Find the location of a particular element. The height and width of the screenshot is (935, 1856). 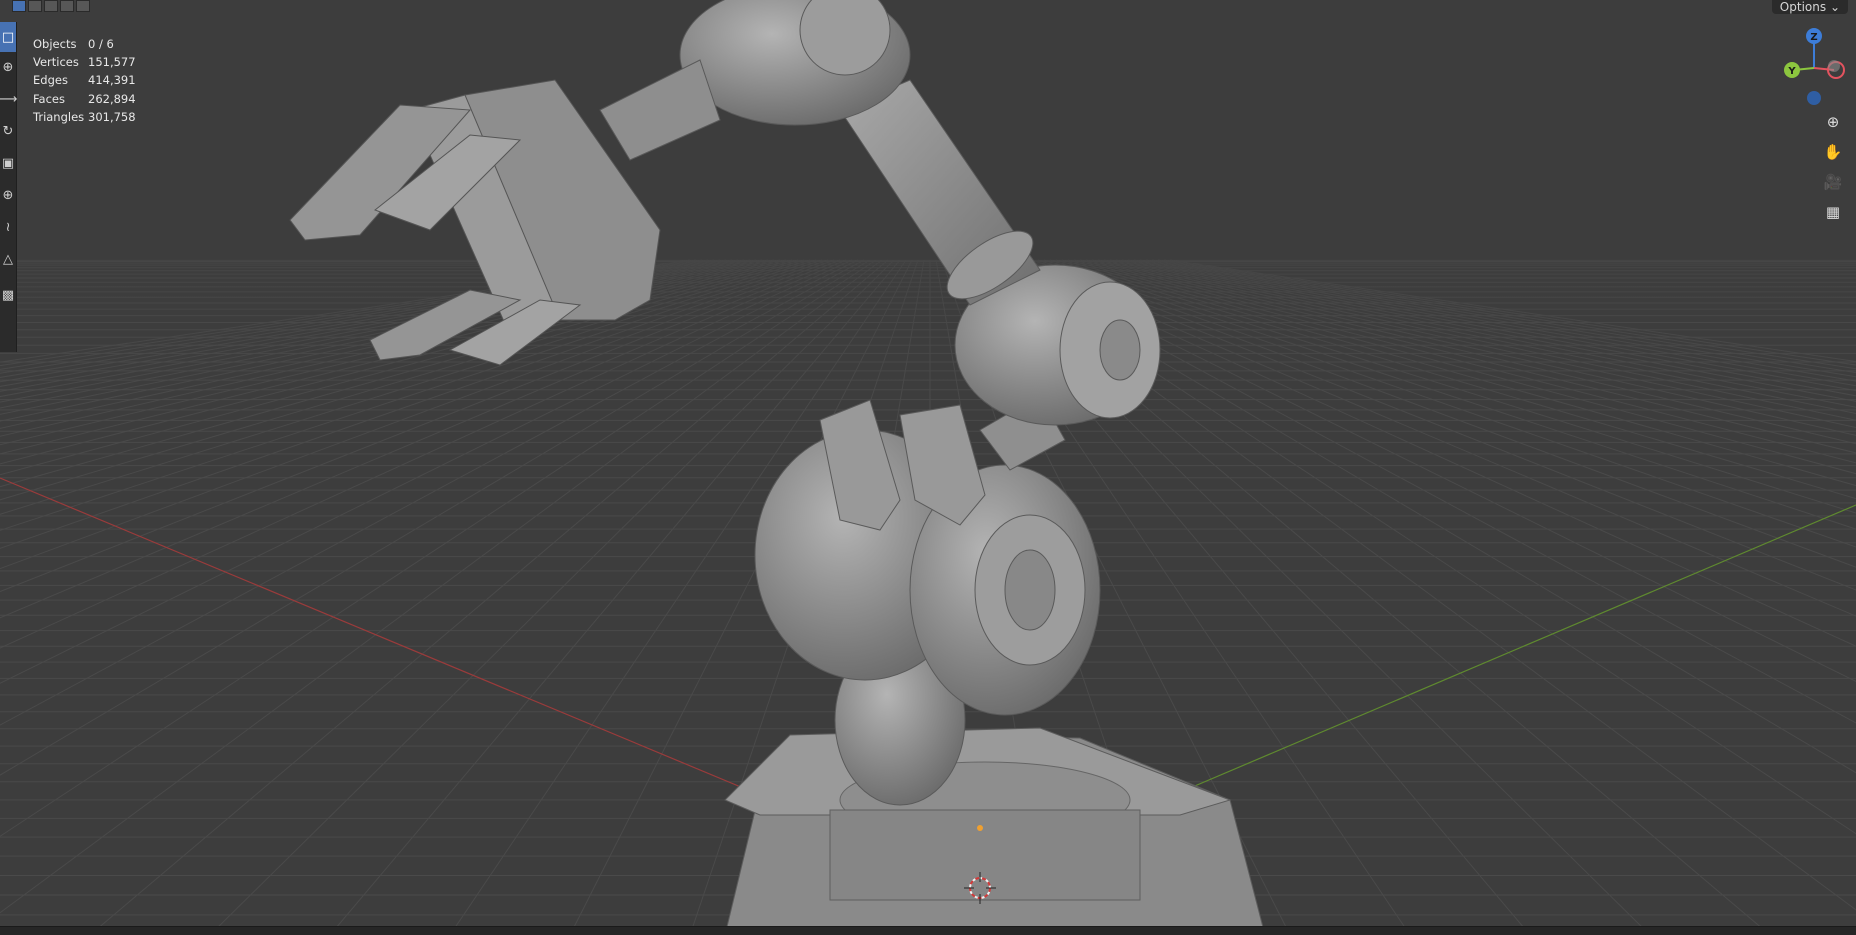

measure-icon: △ is located at coordinates (8, 259).